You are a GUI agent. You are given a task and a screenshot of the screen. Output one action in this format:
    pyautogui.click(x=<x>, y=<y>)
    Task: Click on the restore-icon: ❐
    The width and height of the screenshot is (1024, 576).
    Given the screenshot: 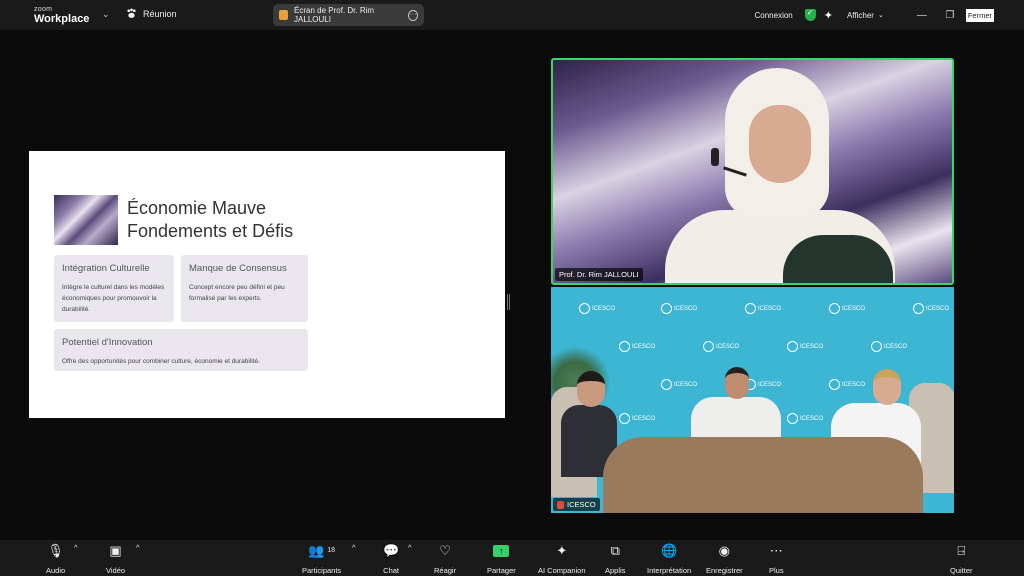 What is the action you would take?
    pyautogui.click(x=950, y=15)
    